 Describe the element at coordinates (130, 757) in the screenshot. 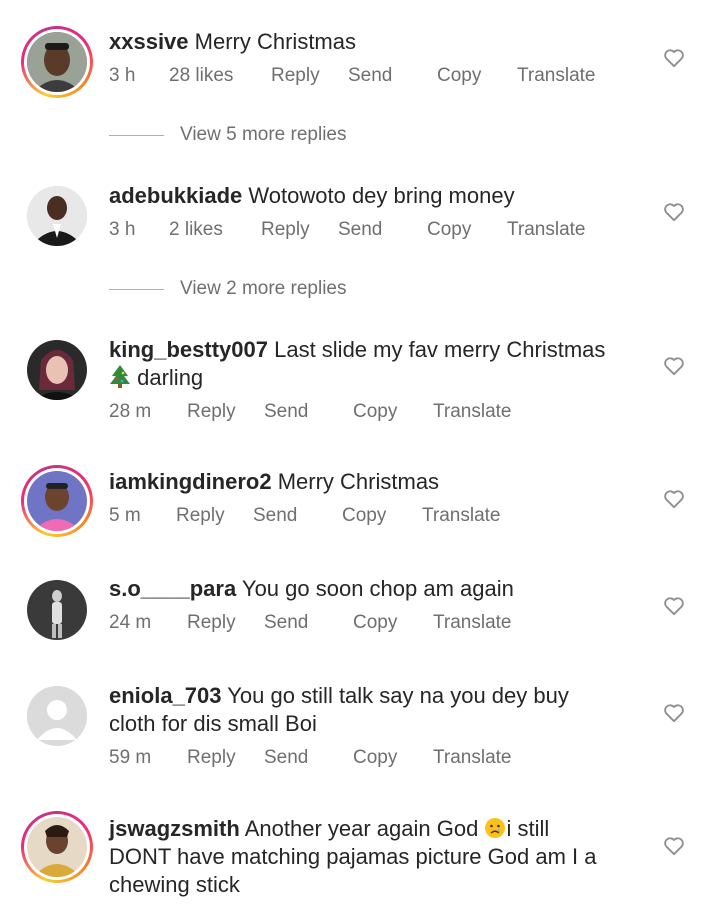

I see `comment-time: 59 m` at that location.